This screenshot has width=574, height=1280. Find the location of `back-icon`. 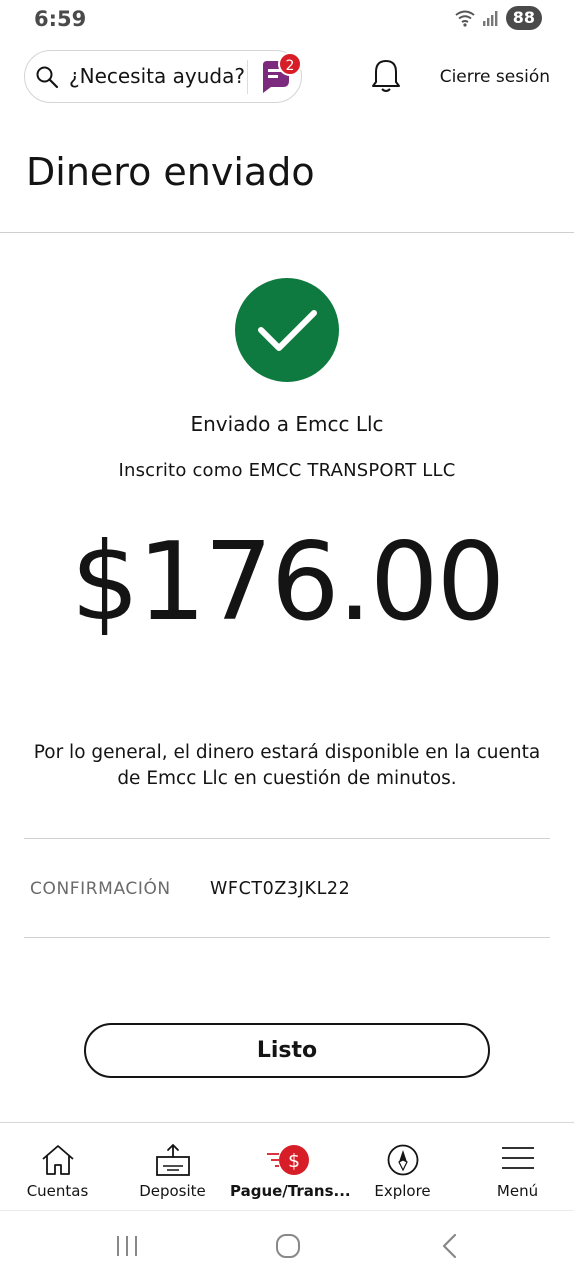

back-icon is located at coordinates (450, 1246).